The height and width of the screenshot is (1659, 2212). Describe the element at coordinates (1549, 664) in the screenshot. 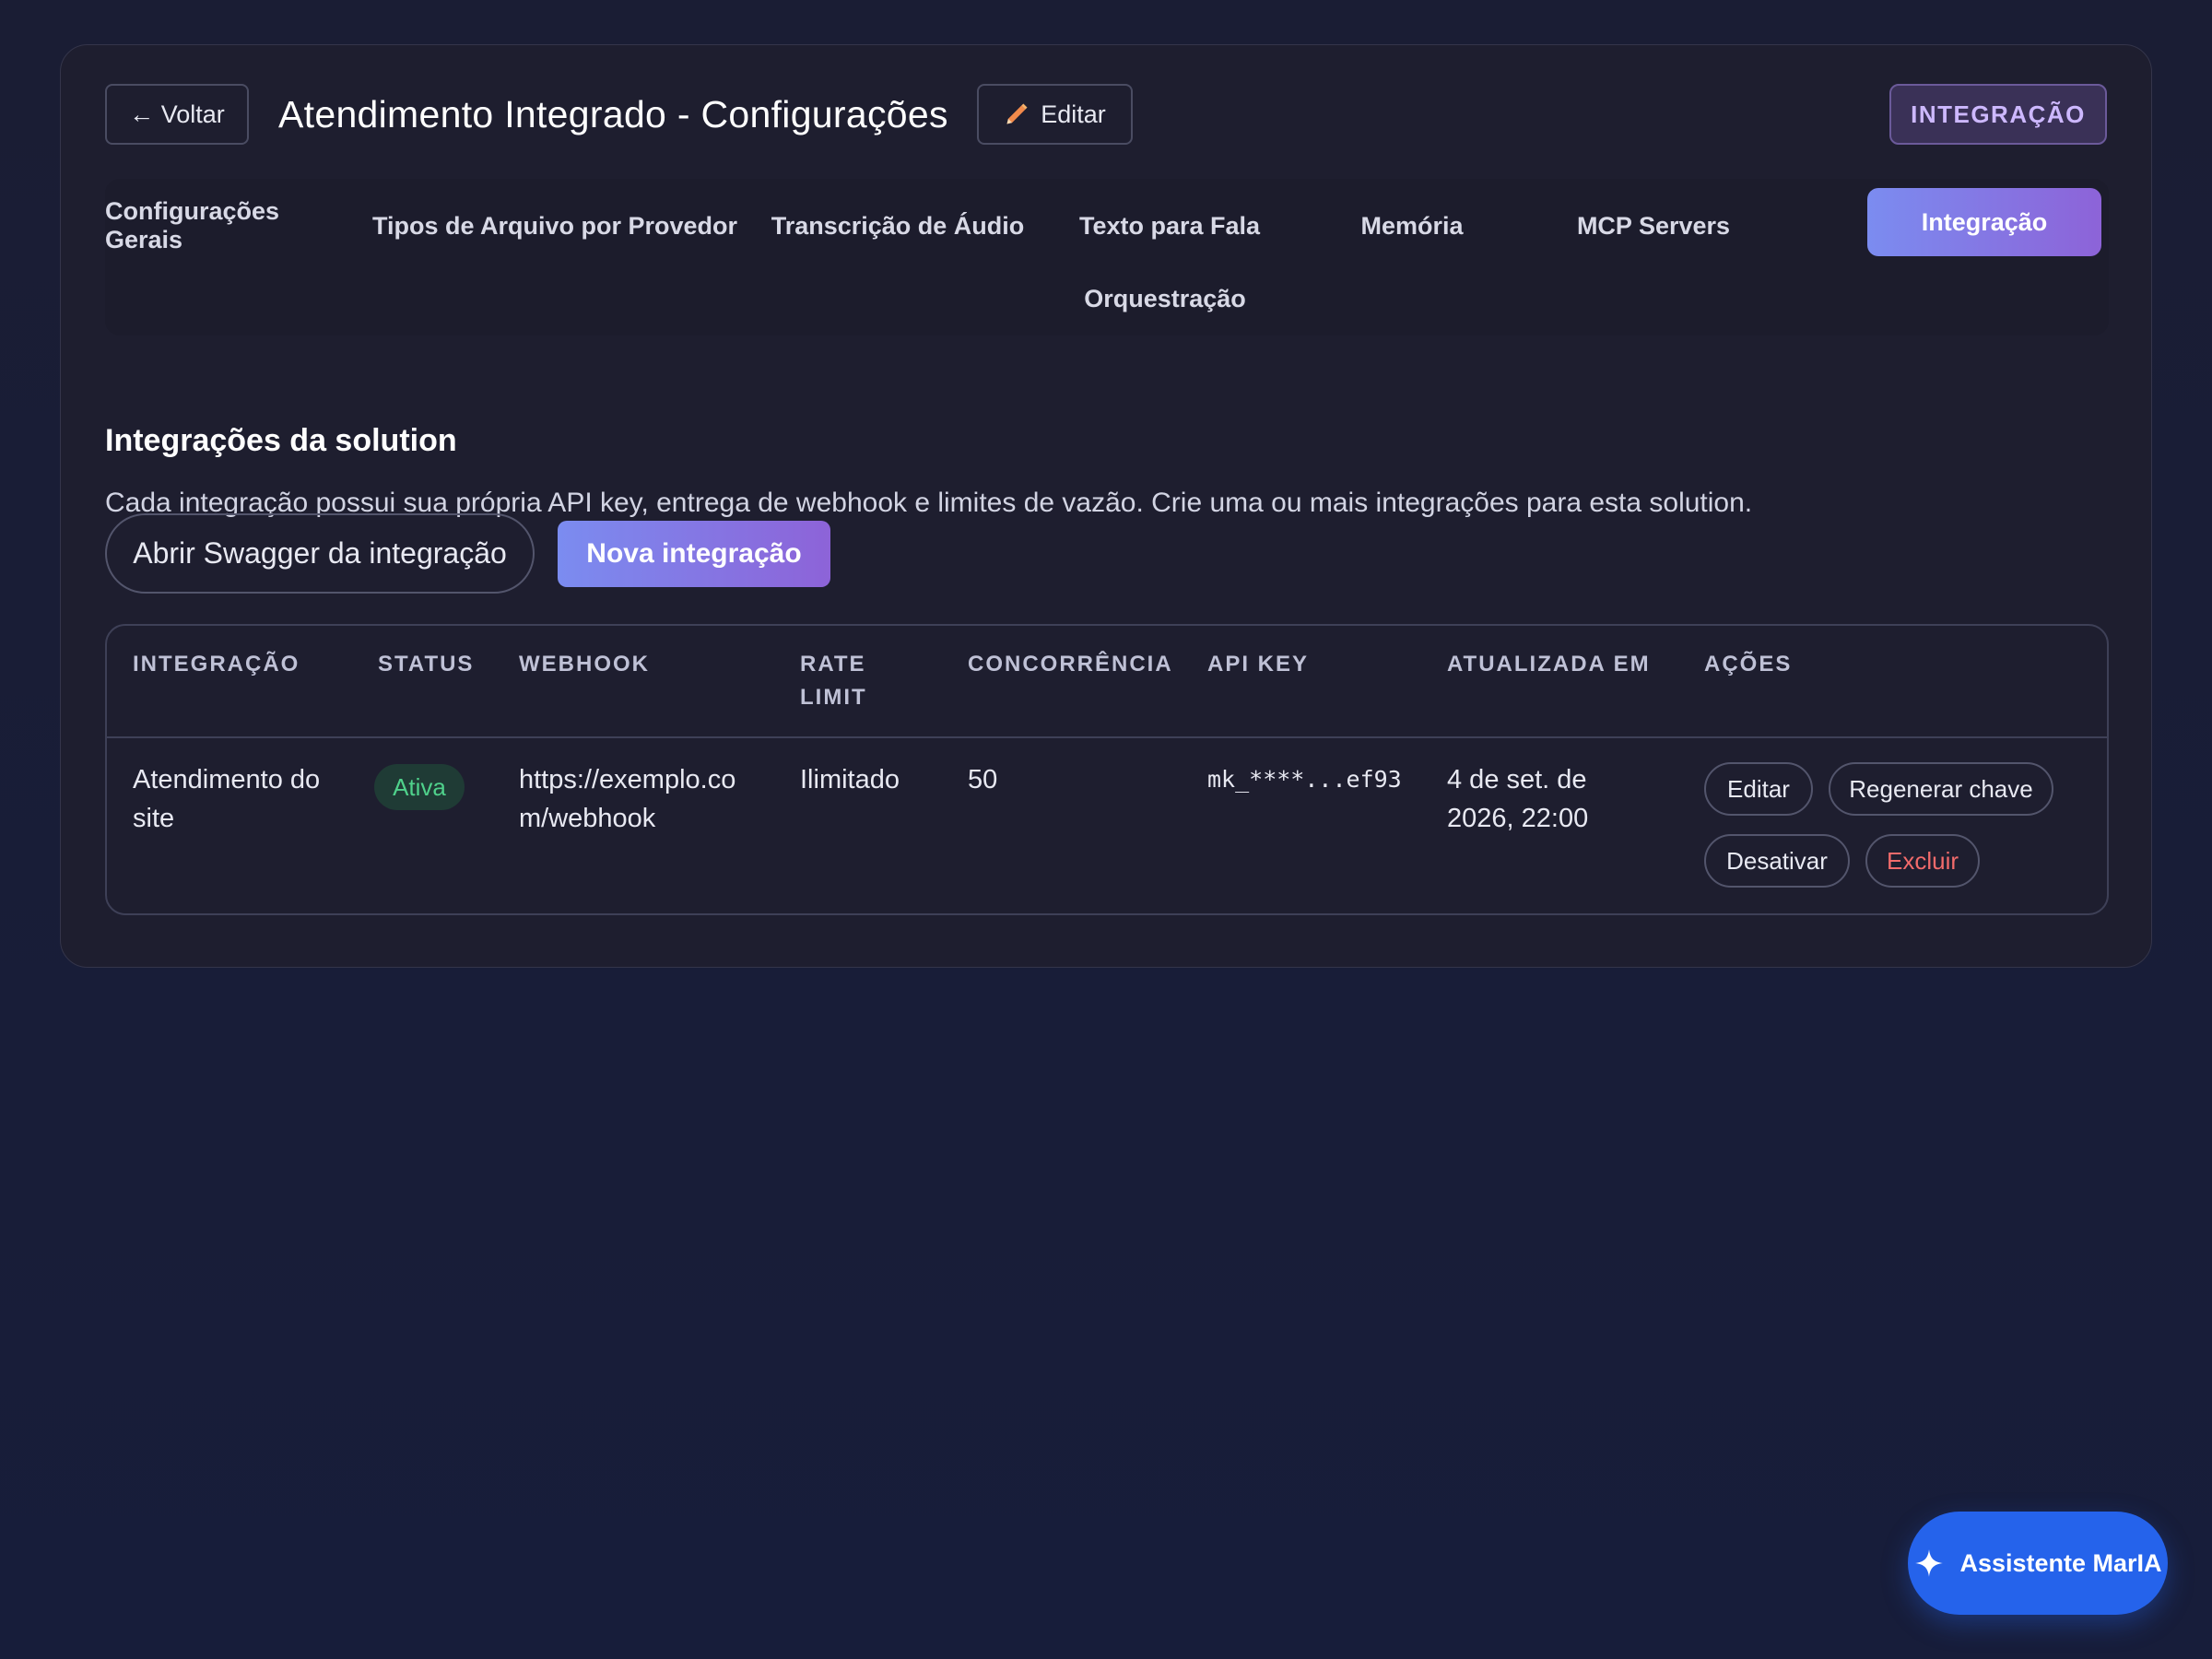

I see `col-atualizada-em: ATUALIZADA EM` at that location.